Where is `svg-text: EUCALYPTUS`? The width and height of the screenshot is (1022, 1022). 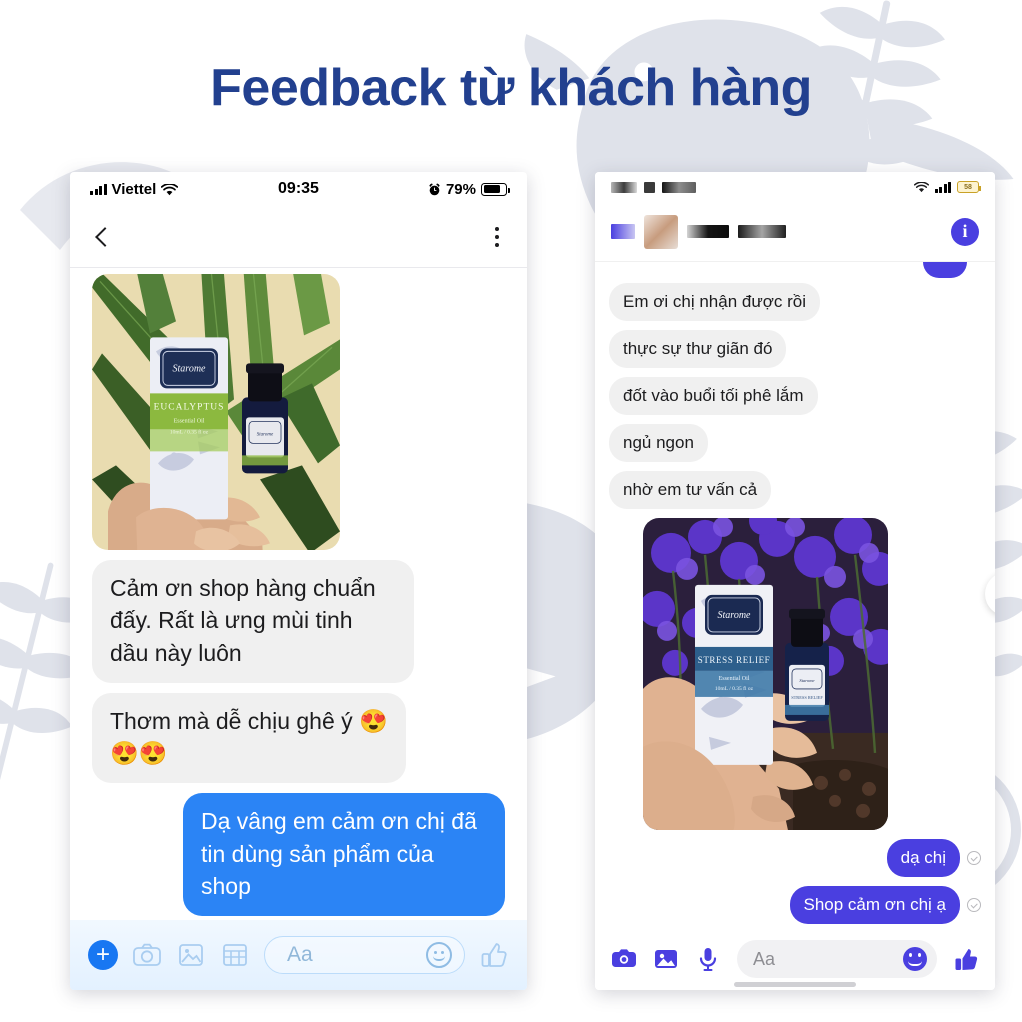 svg-text: EUCALYPTUS is located at coordinates (189, 407).